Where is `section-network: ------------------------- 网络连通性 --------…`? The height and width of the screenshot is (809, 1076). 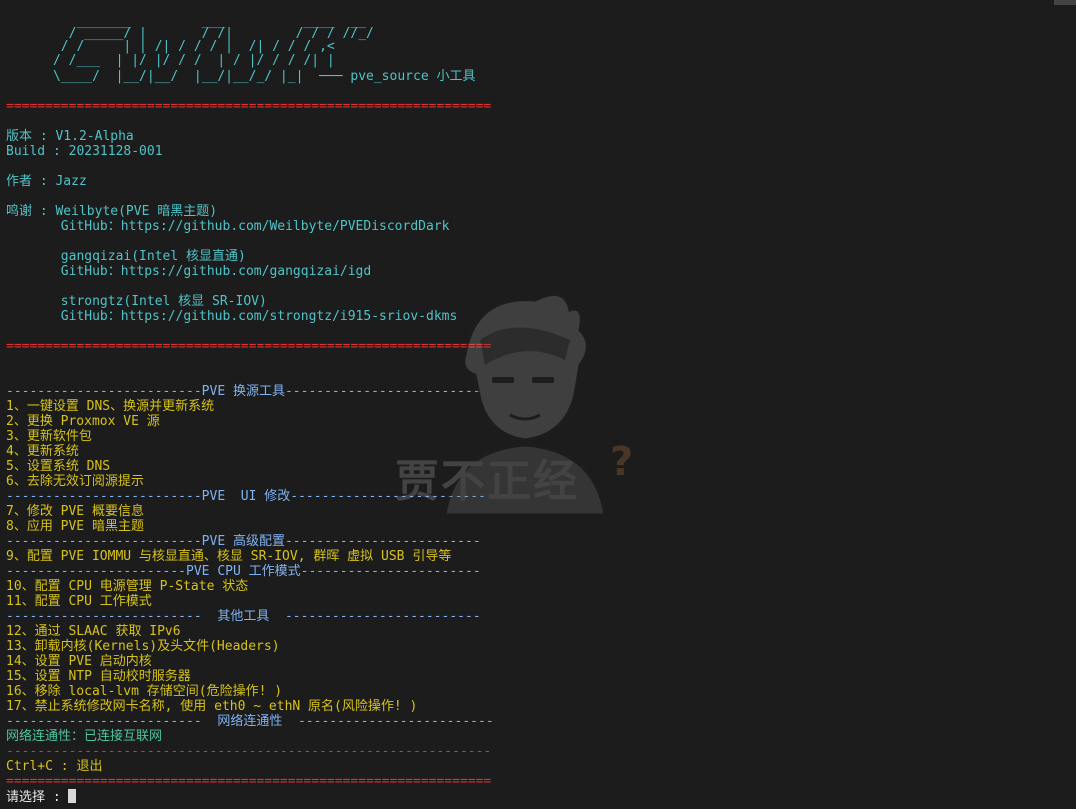 section-network: ------------------------- 网络连通性 --------… is located at coordinates (250, 721).